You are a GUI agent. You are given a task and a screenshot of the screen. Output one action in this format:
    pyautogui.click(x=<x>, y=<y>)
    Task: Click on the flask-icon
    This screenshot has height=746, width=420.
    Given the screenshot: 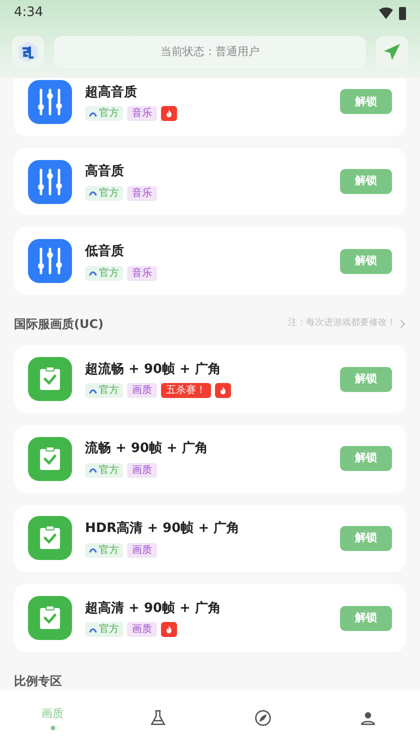 What is the action you would take?
    pyautogui.click(x=157, y=718)
    